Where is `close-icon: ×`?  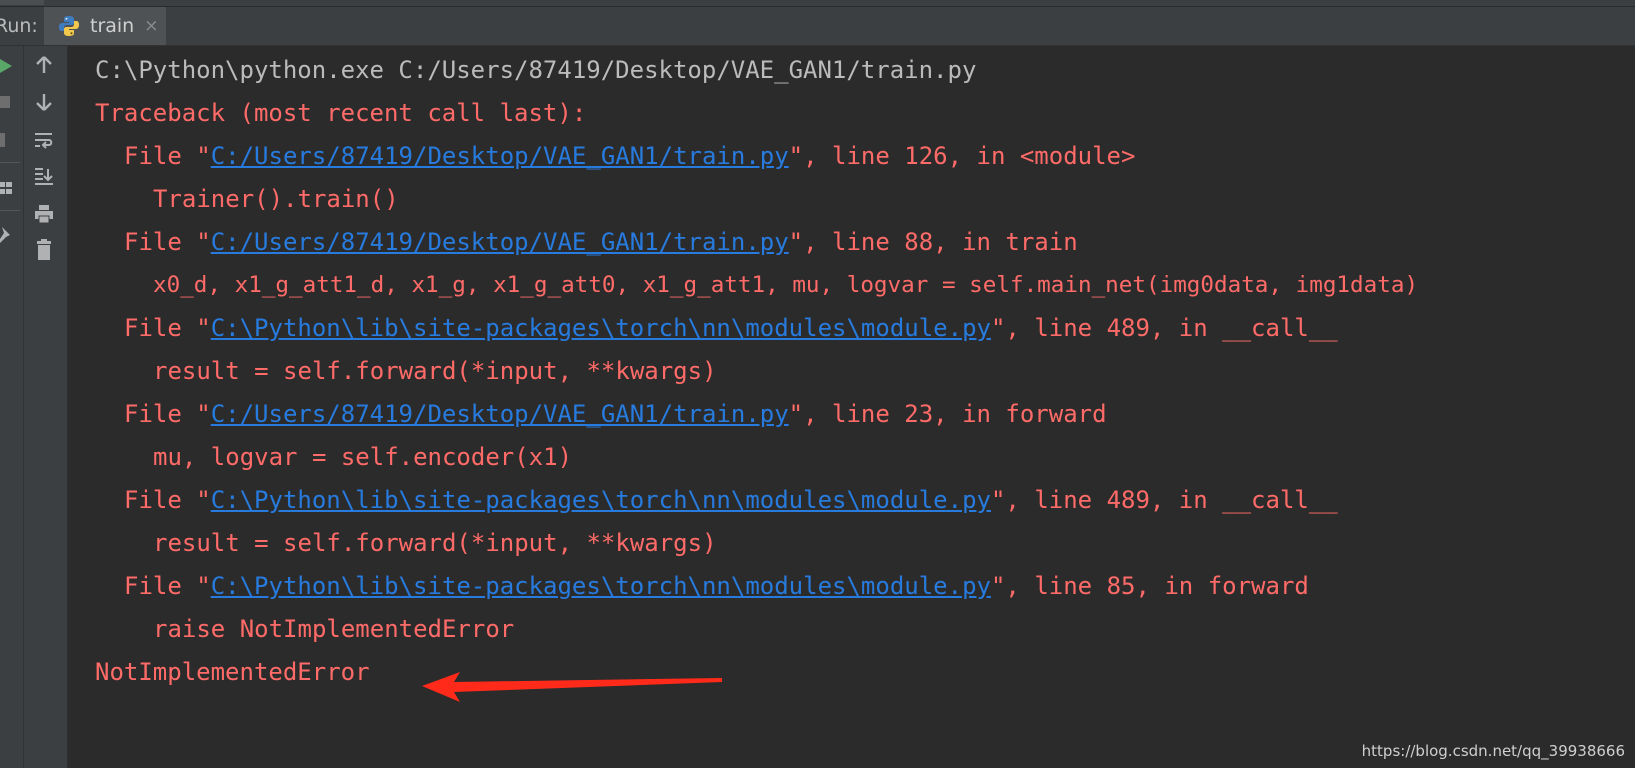
close-icon: × is located at coordinates (151, 26).